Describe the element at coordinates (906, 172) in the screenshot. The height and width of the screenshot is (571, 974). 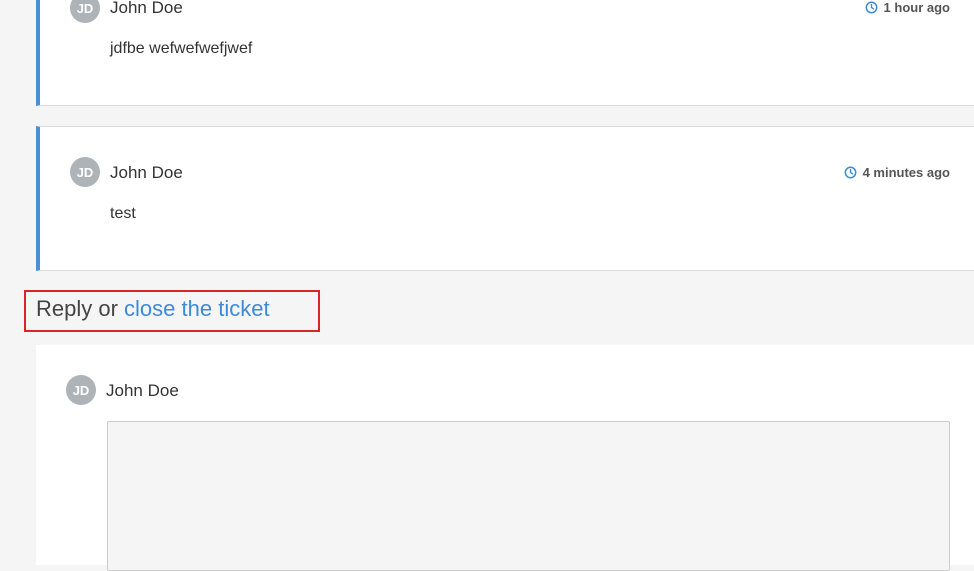
I see `comment-time-text: 4 minutes ago` at that location.